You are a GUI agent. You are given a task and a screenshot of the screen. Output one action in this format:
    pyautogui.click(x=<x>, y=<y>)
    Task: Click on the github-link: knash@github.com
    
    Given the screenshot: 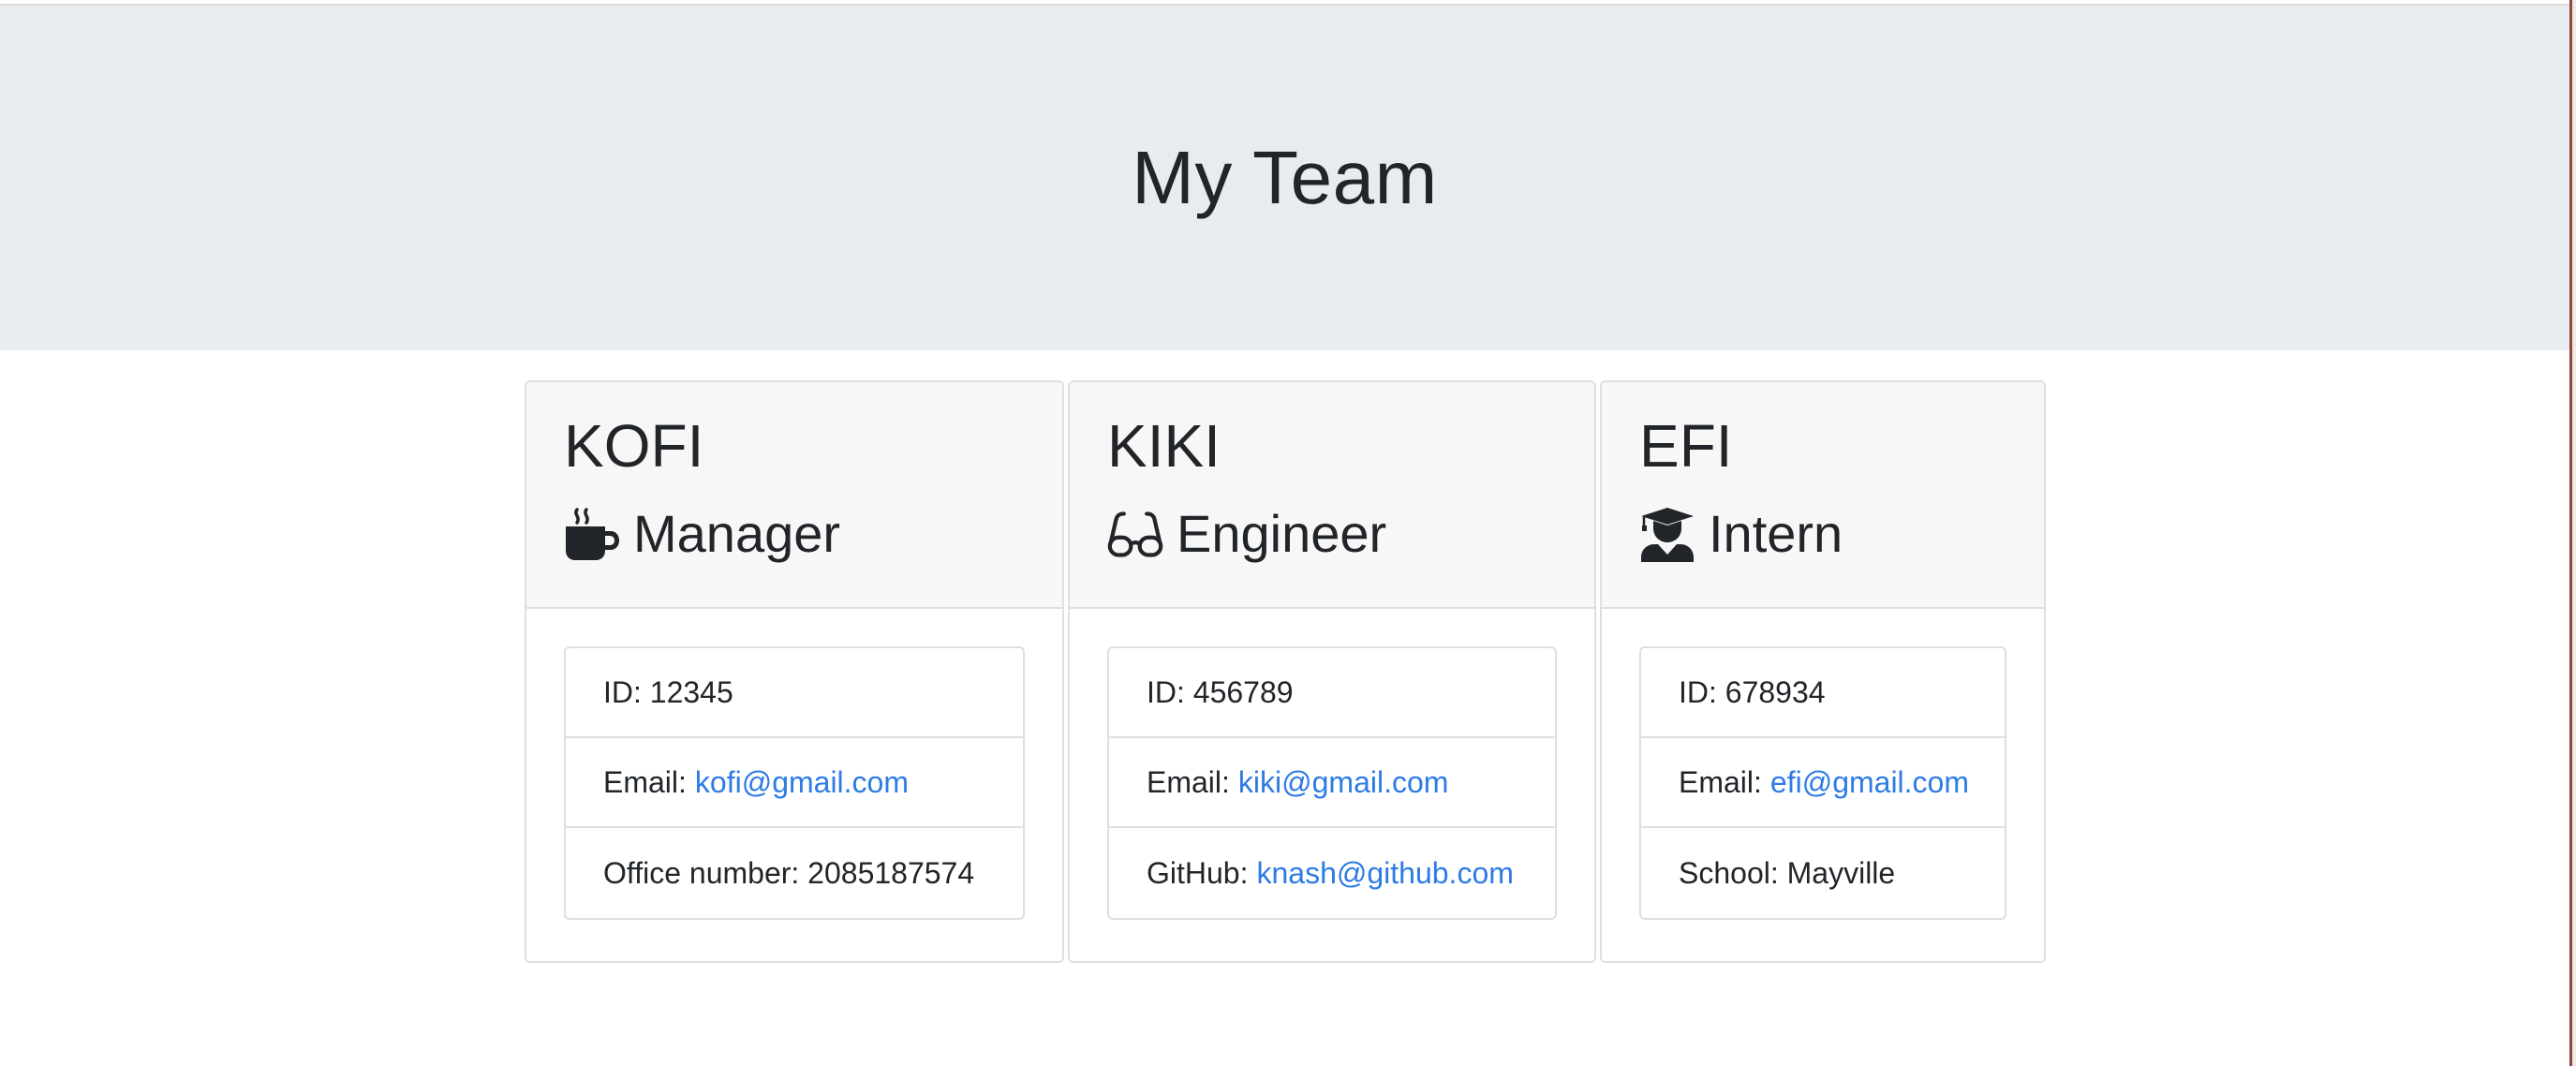 What is the action you would take?
    pyautogui.click(x=1385, y=873)
    